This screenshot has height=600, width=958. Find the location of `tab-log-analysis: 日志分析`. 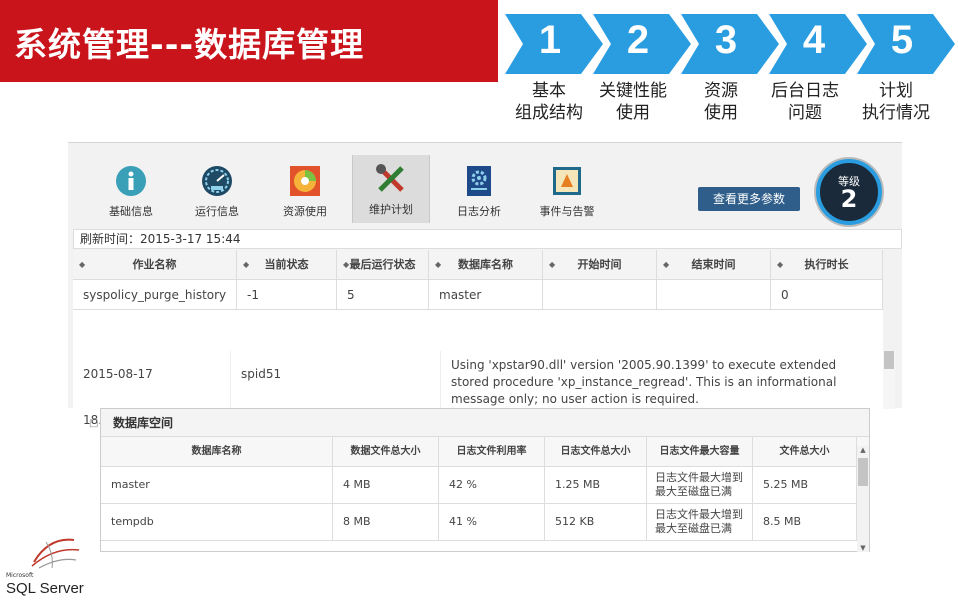

tab-log-analysis: 日志分析 is located at coordinates (479, 190).